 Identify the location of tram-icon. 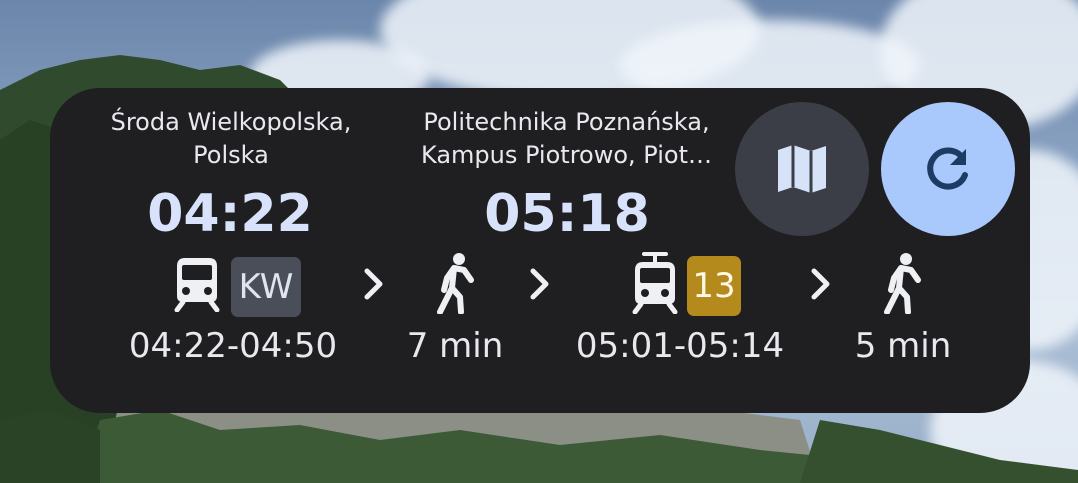
(655, 283).